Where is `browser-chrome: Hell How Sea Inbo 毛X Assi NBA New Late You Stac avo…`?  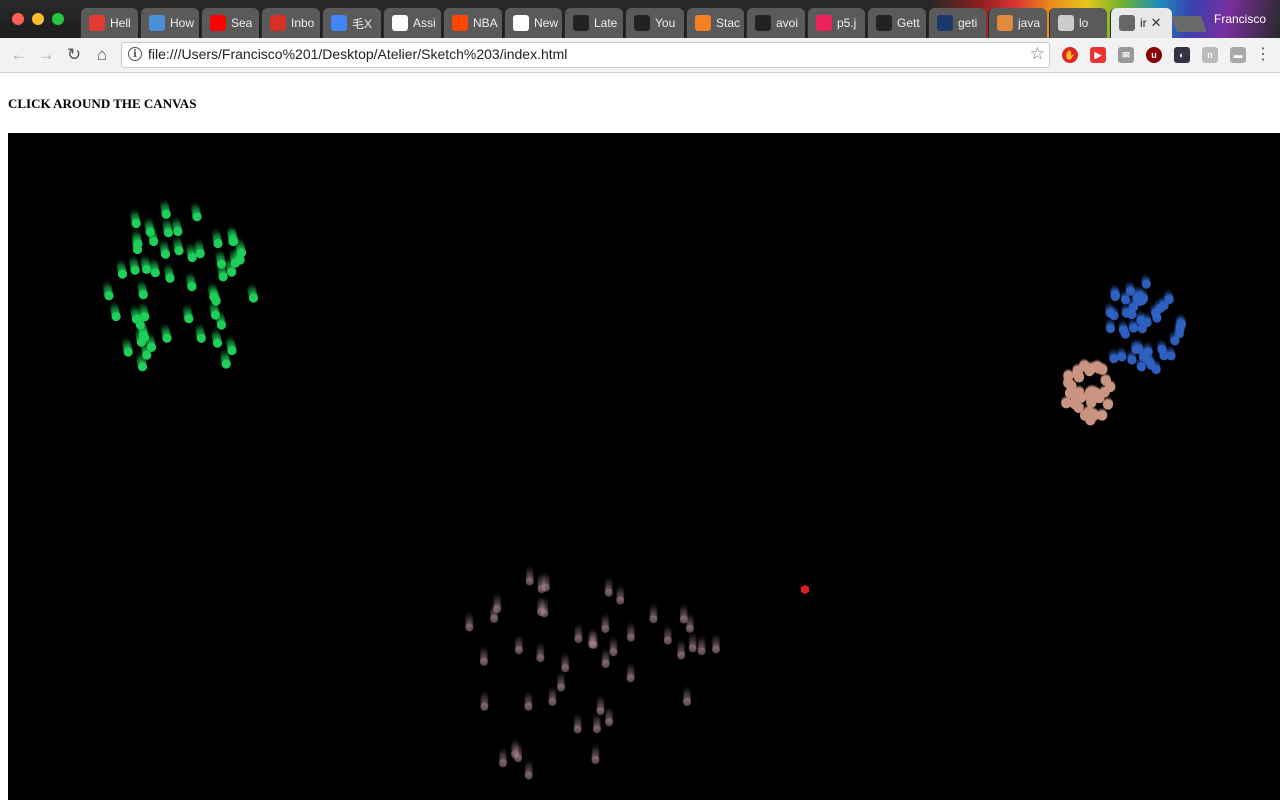
browser-chrome: Hell How Sea Inbo 毛X Assi NBA New Late You Stac avo… is located at coordinates (640, 36).